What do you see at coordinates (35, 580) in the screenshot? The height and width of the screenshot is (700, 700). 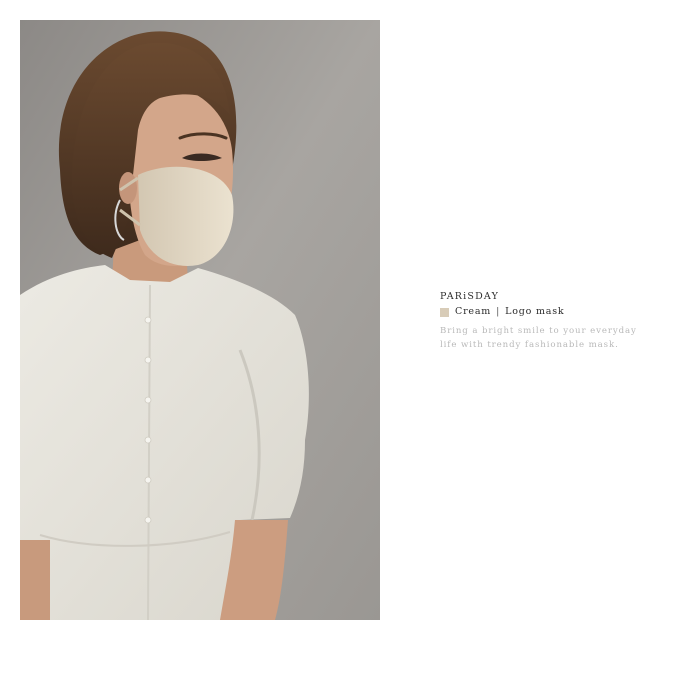 I see `left-arm` at bounding box center [35, 580].